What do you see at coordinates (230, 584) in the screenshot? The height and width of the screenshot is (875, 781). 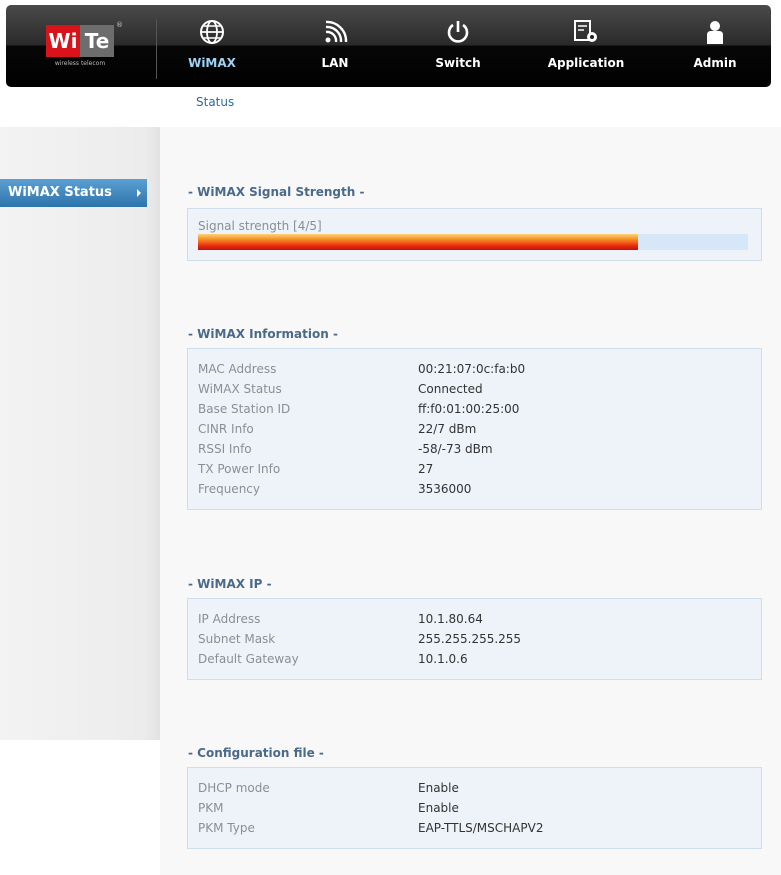 I see `ip-section-title: - WiMAX IP -` at bounding box center [230, 584].